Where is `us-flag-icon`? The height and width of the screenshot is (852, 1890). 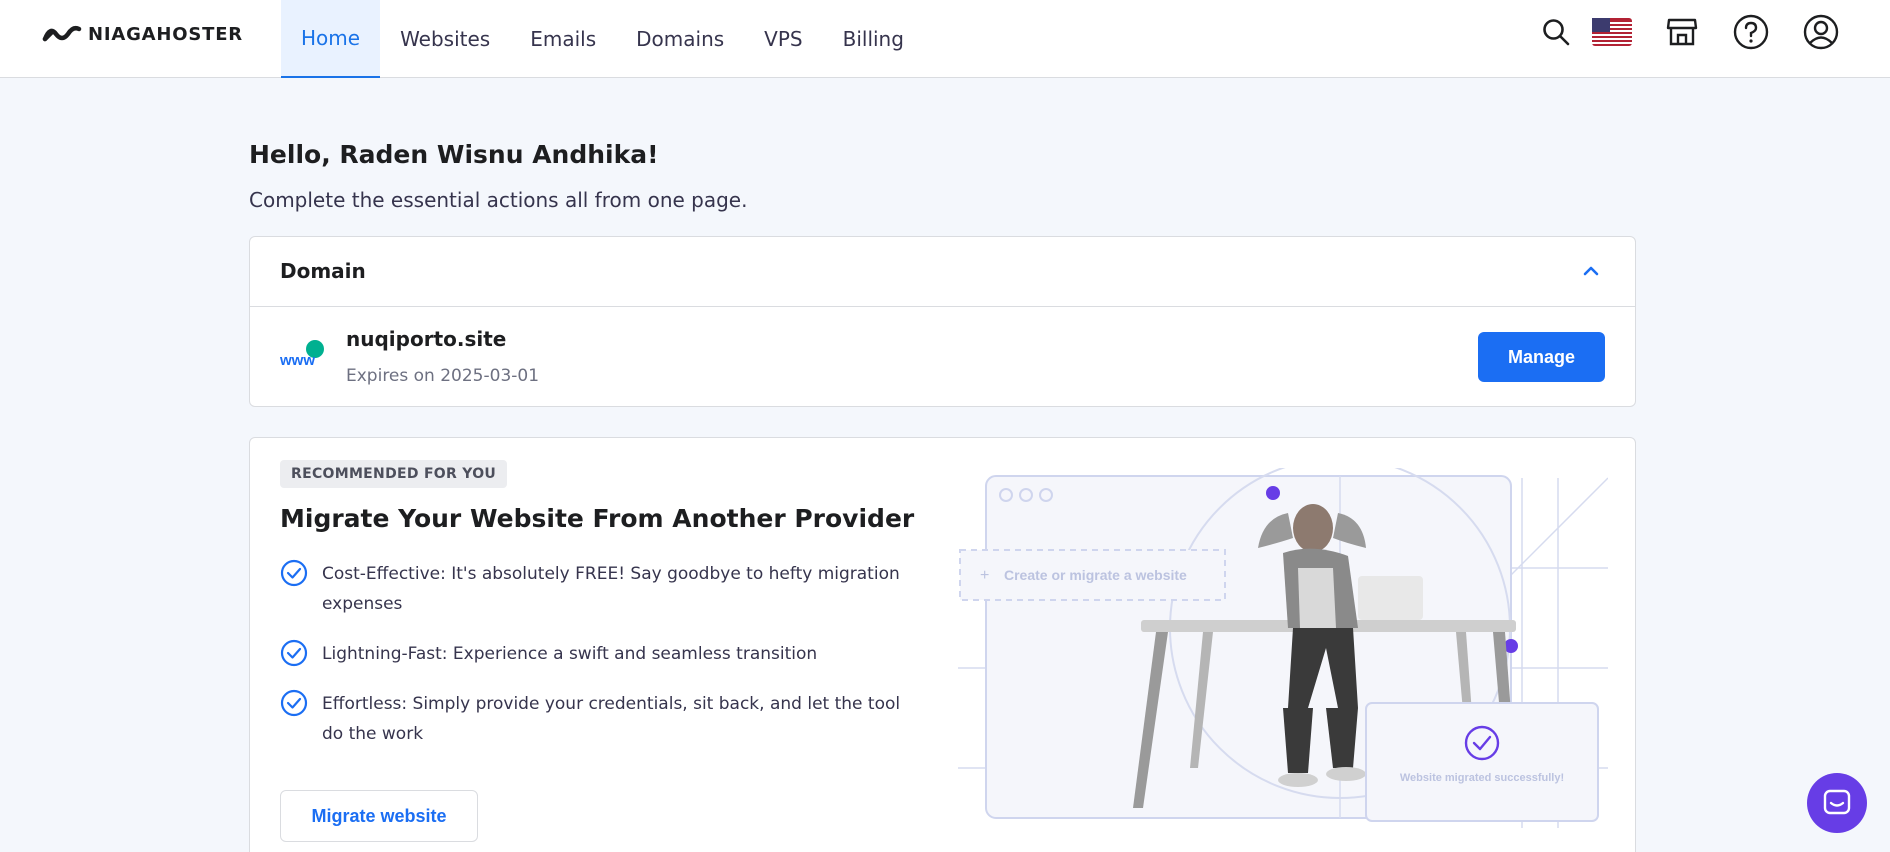
us-flag-icon is located at coordinates (1612, 32).